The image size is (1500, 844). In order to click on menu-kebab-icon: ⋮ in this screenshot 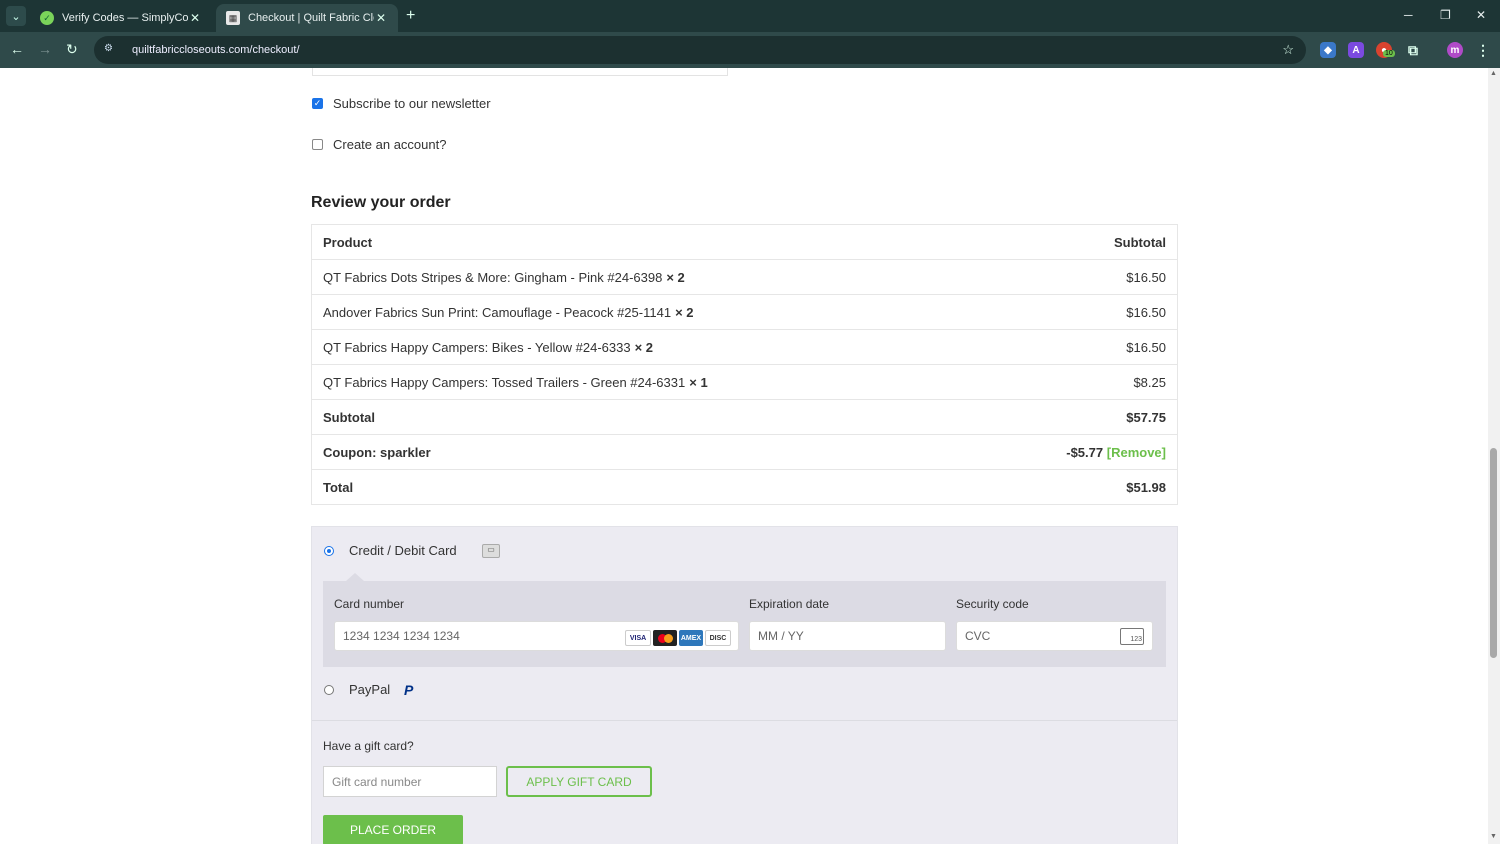, I will do `click(1483, 50)`.